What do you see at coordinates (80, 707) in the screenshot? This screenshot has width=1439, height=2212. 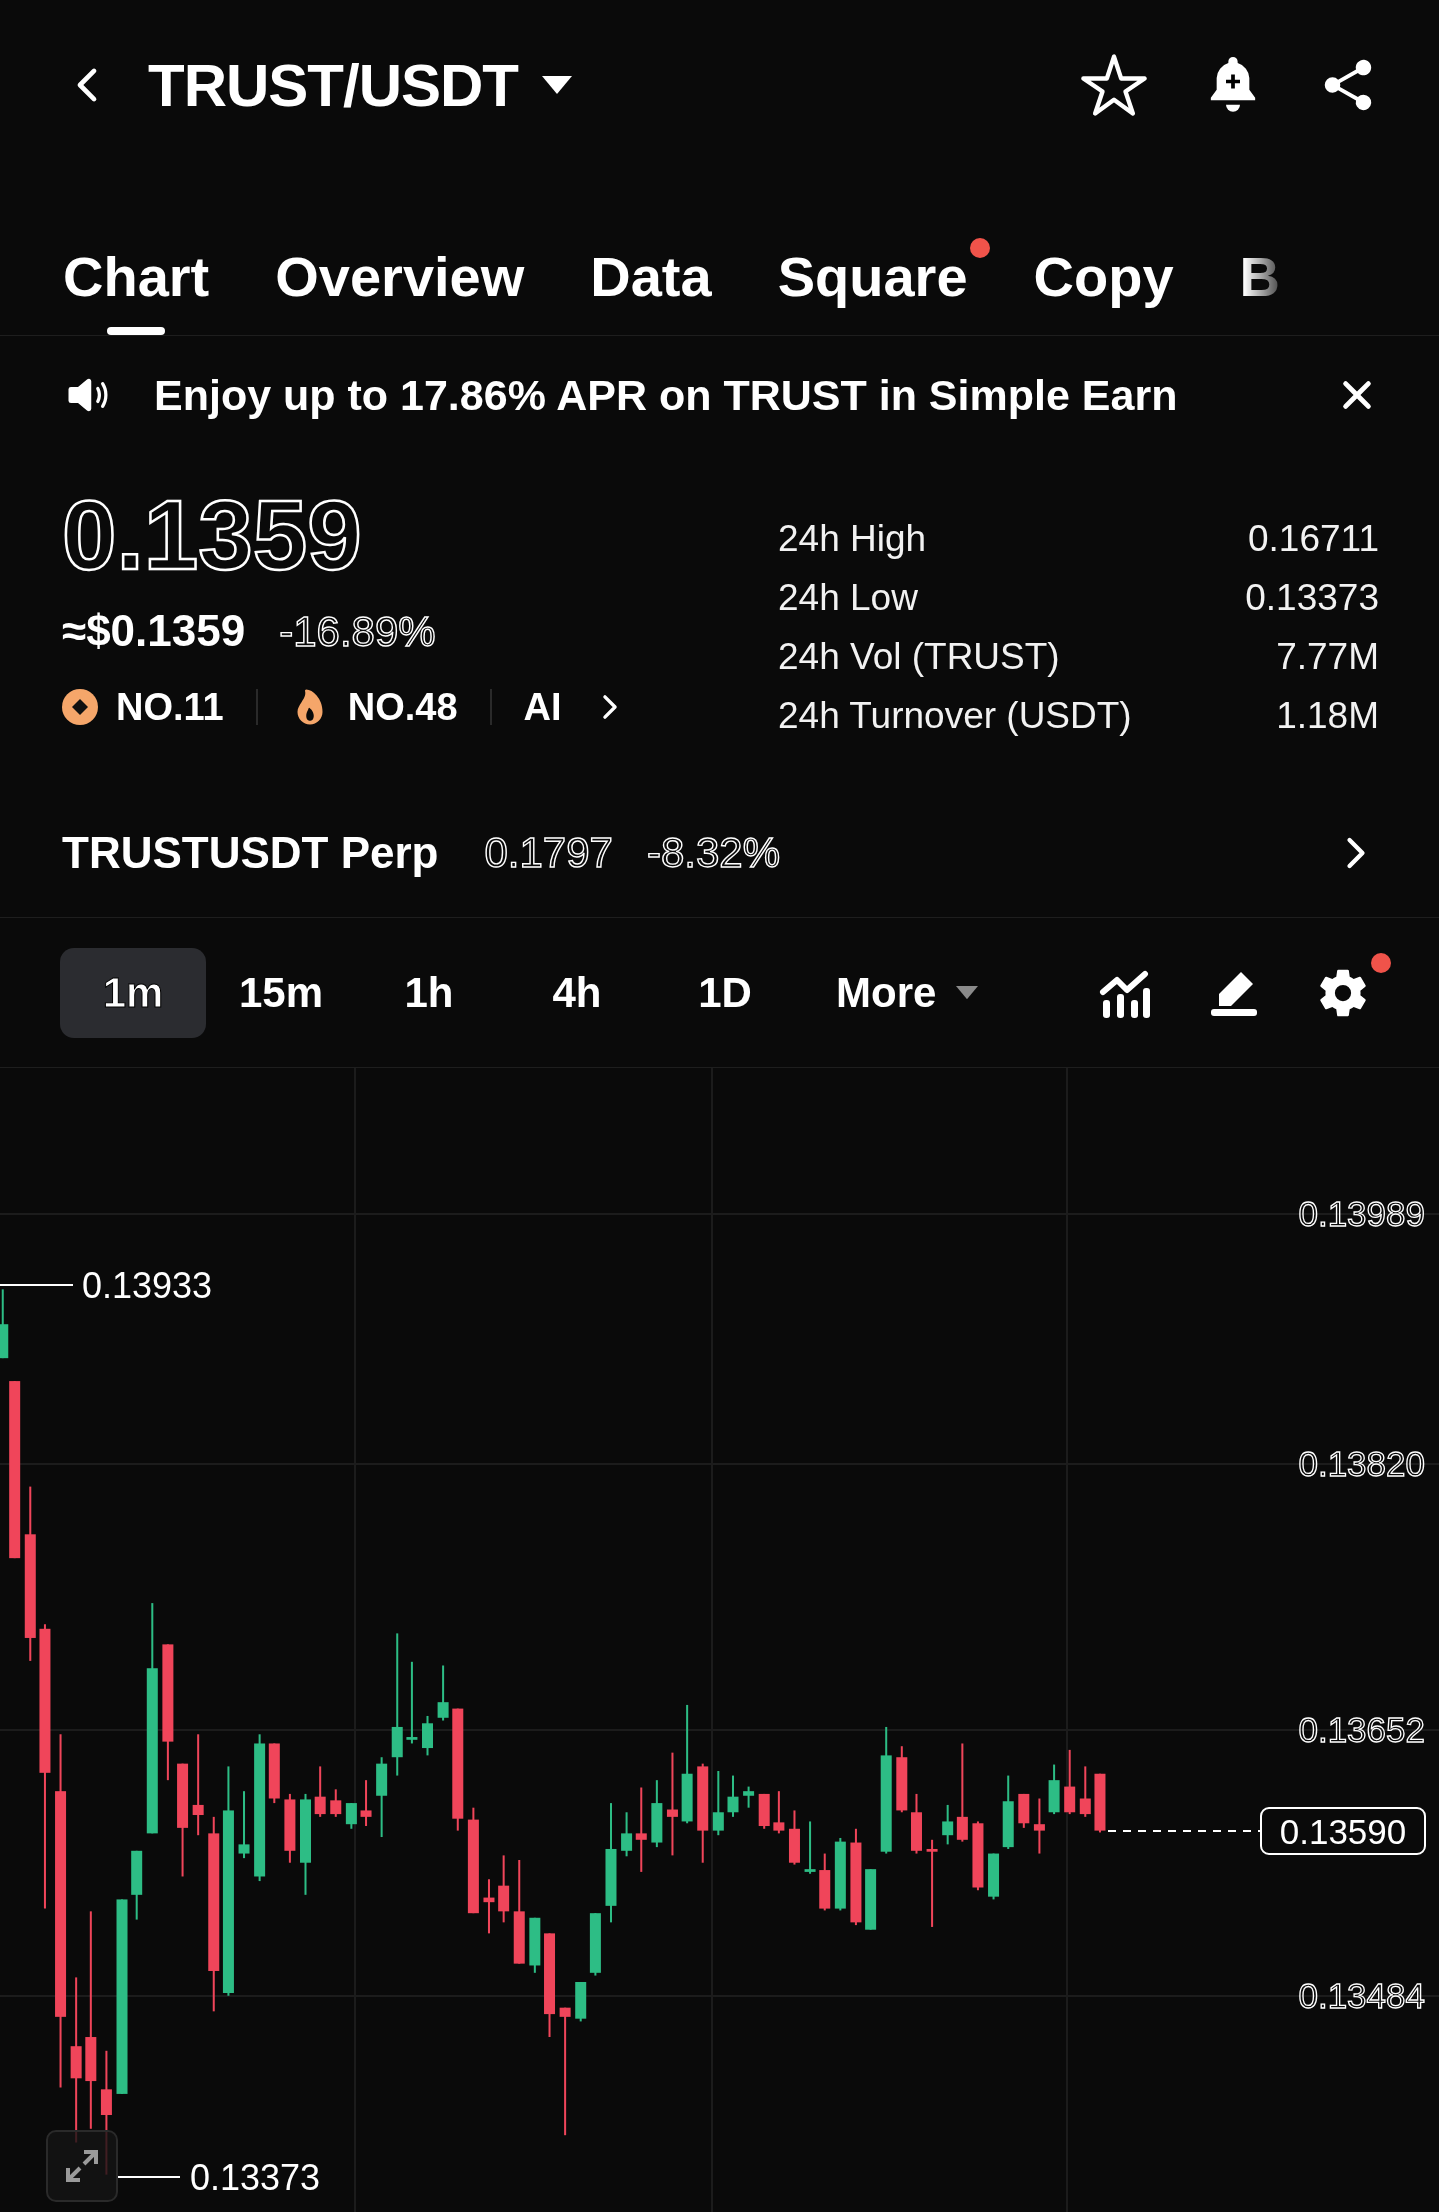 I see `coin-icon` at bounding box center [80, 707].